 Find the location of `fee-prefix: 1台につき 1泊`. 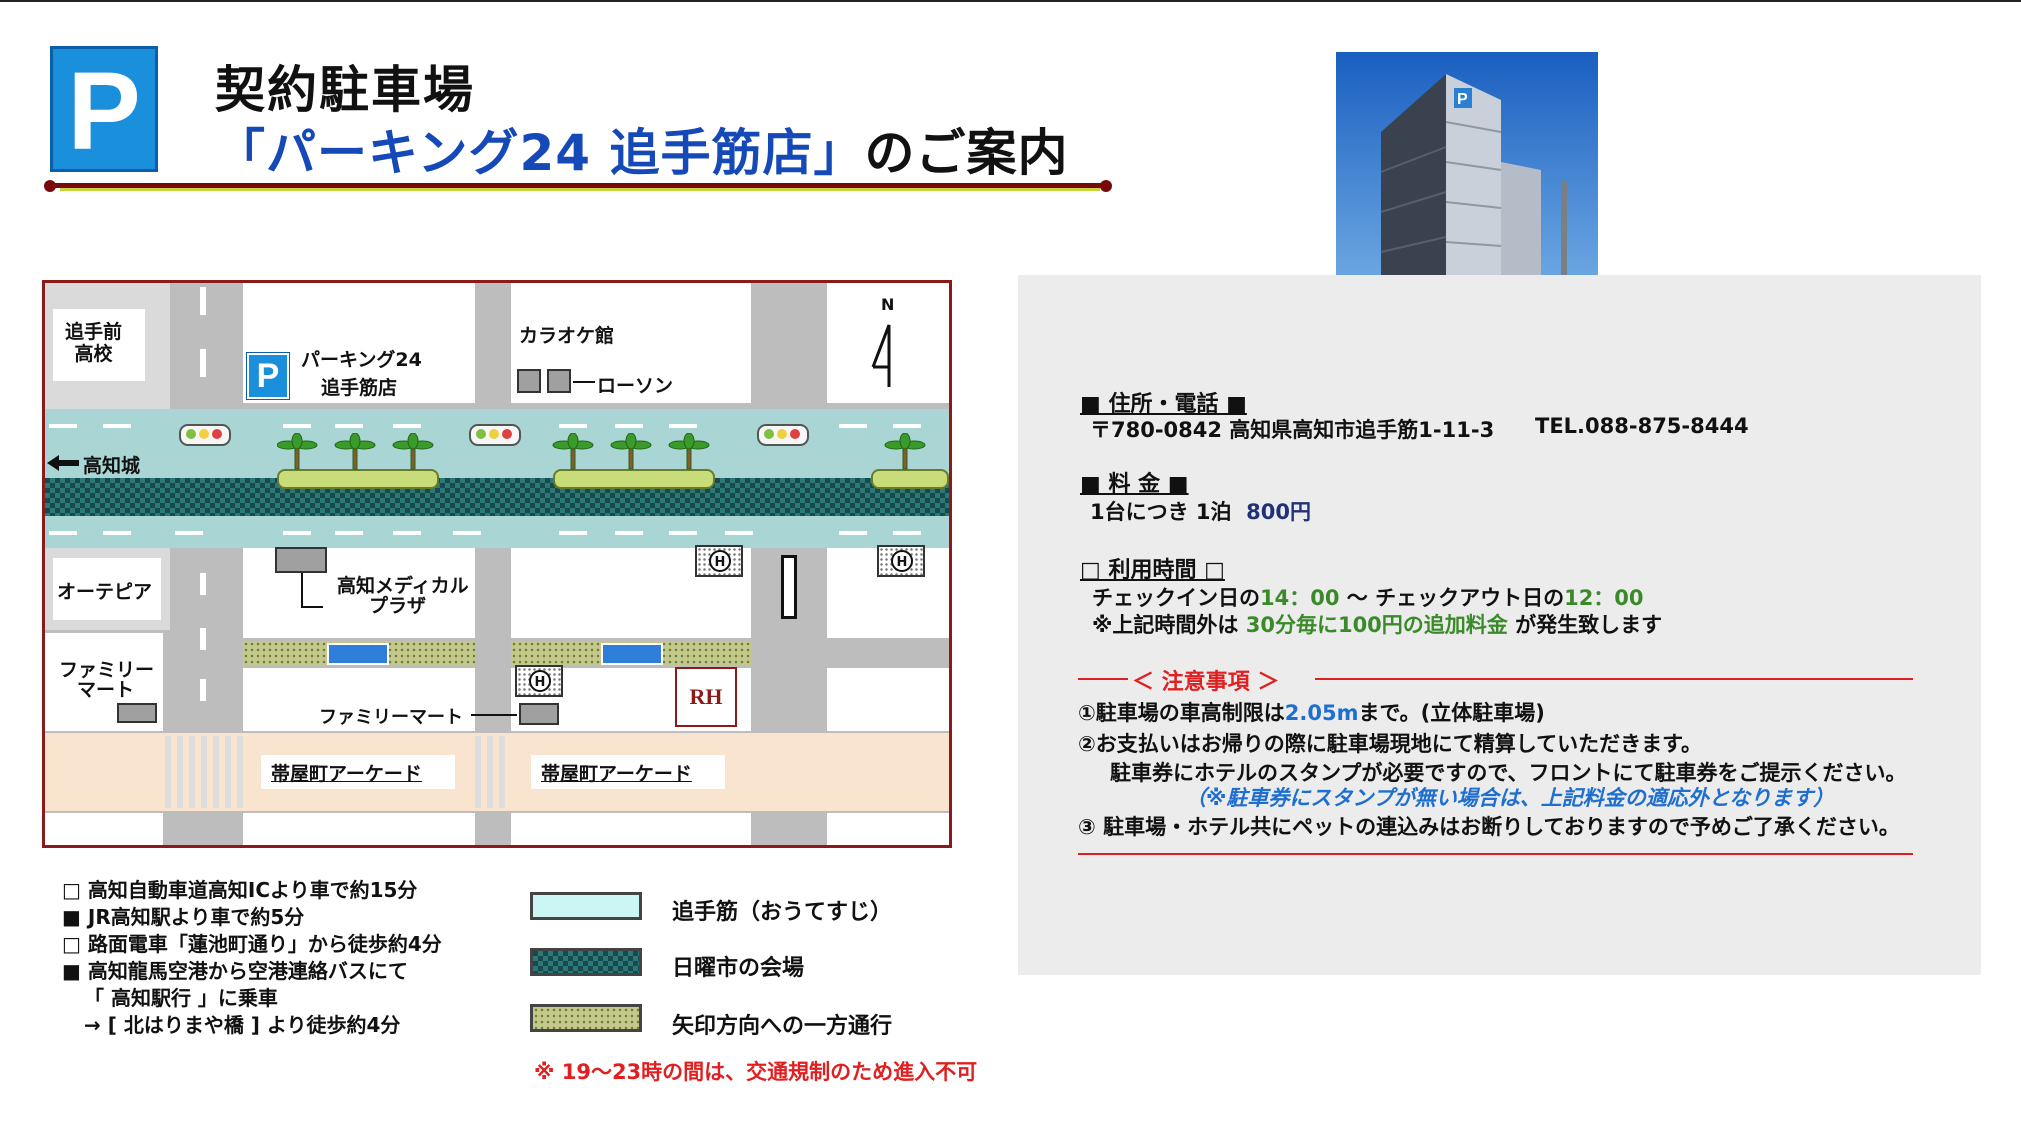

fee-prefix: 1台につき 1泊 is located at coordinates (1161, 512).